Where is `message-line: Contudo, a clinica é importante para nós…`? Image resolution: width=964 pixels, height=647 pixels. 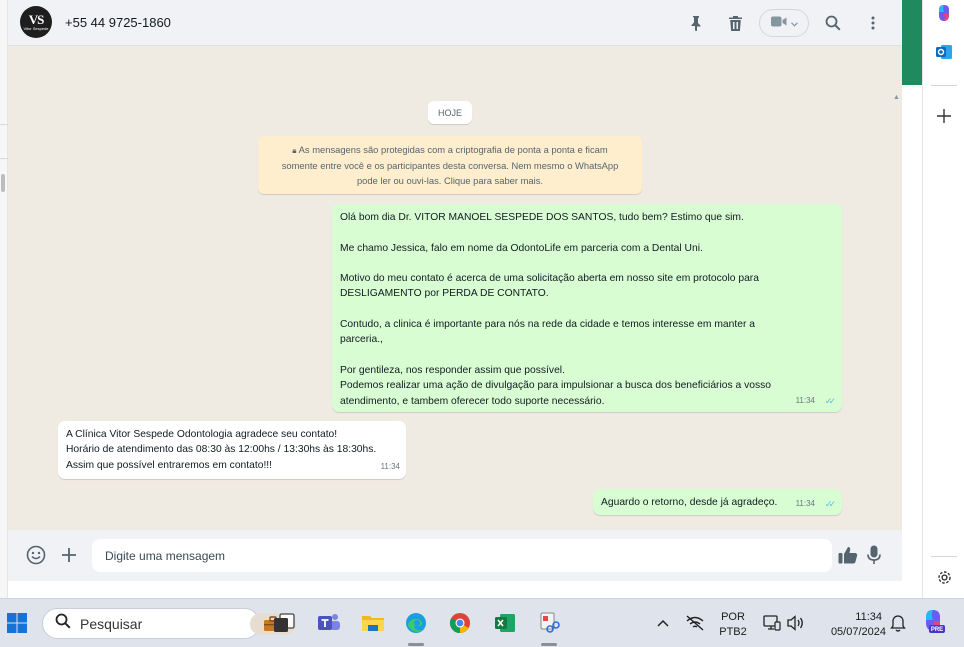
message-line: Contudo, a clinica é importante para nós… is located at coordinates (547, 325).